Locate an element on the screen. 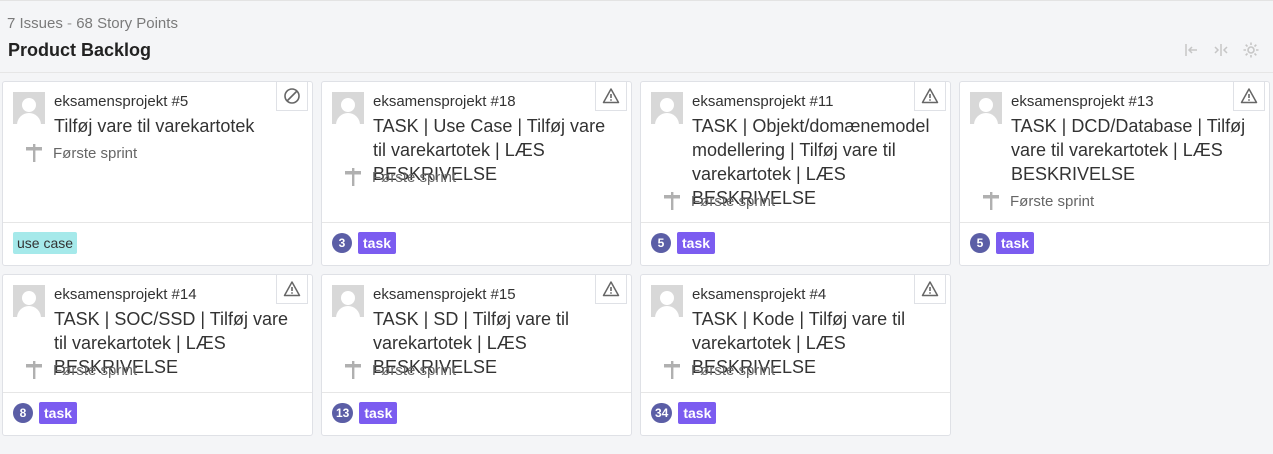  issue-project-ref: eksamensprojekt #18 is located at coordinates (444, 101).